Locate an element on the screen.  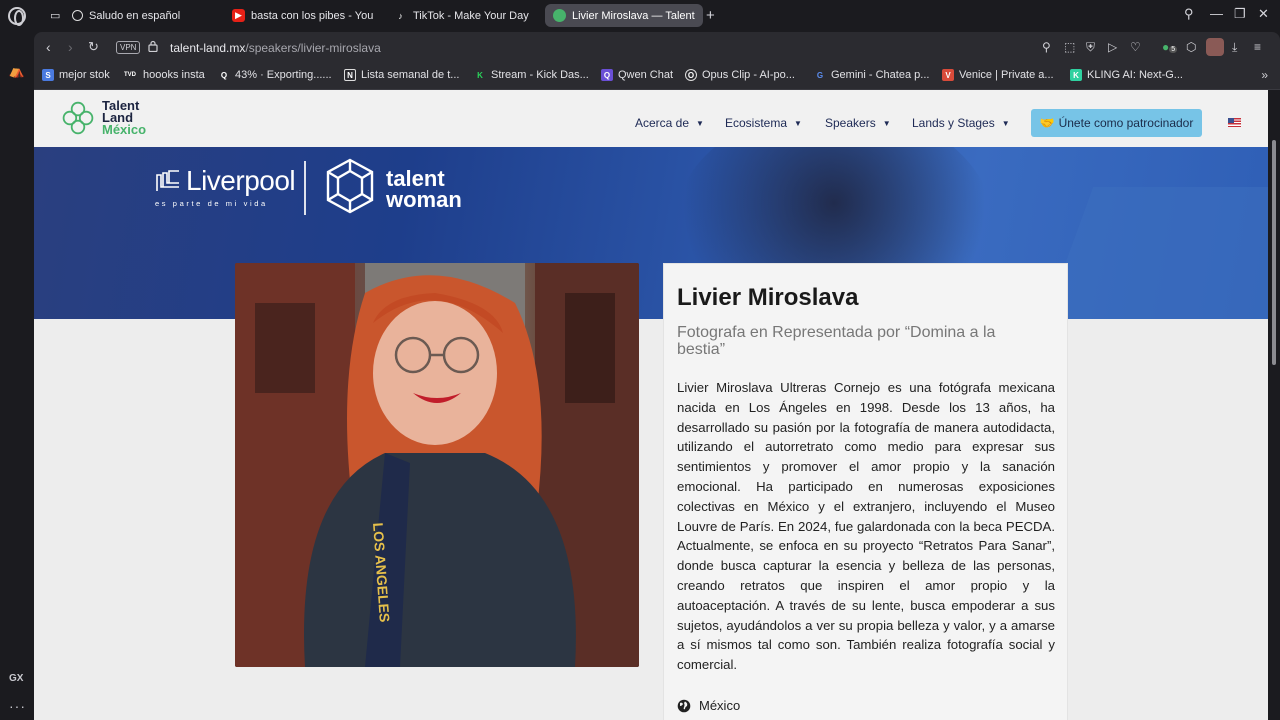
url-field: talent-land.mx/speakers/livier-miroslava is located at coordinates (275, 48).